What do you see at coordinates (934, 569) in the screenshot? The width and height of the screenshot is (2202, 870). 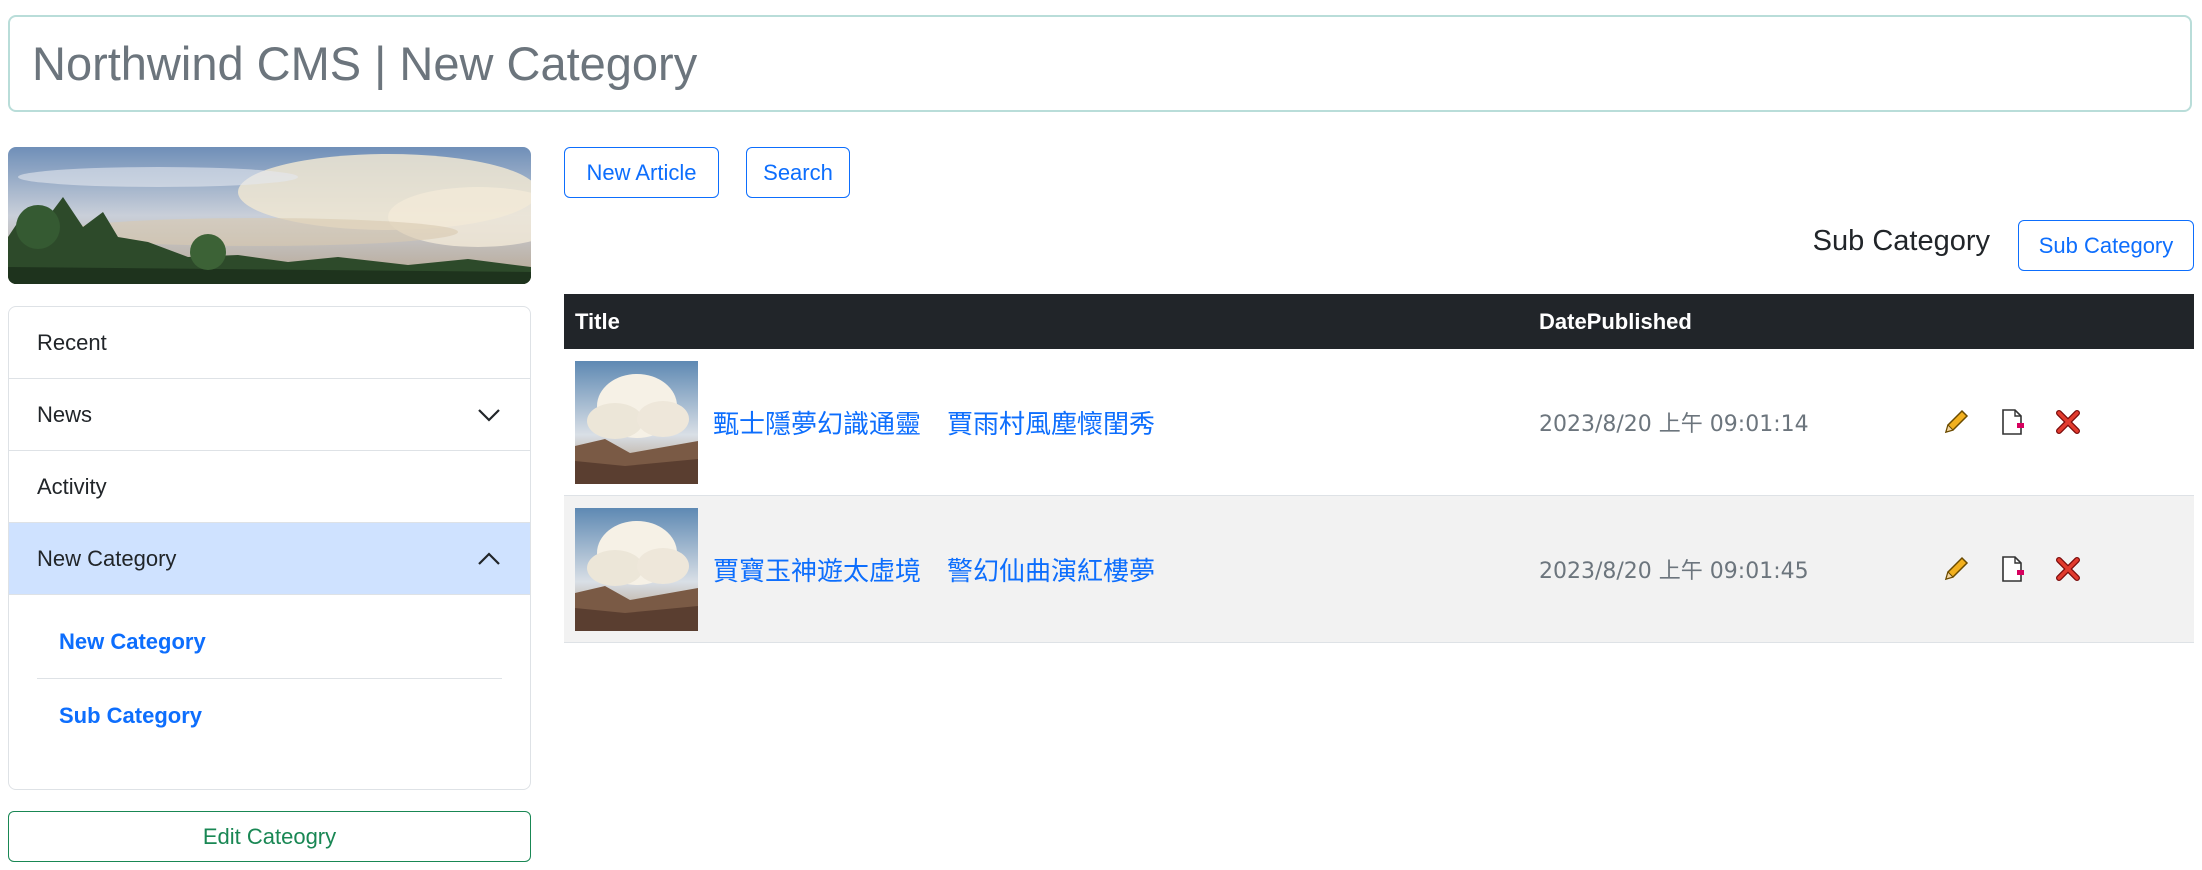 I see `article-title-link: 賈寶玉神遊太虛境 警幻仙曲演紅樓夢` at bounding box center [934, 569].